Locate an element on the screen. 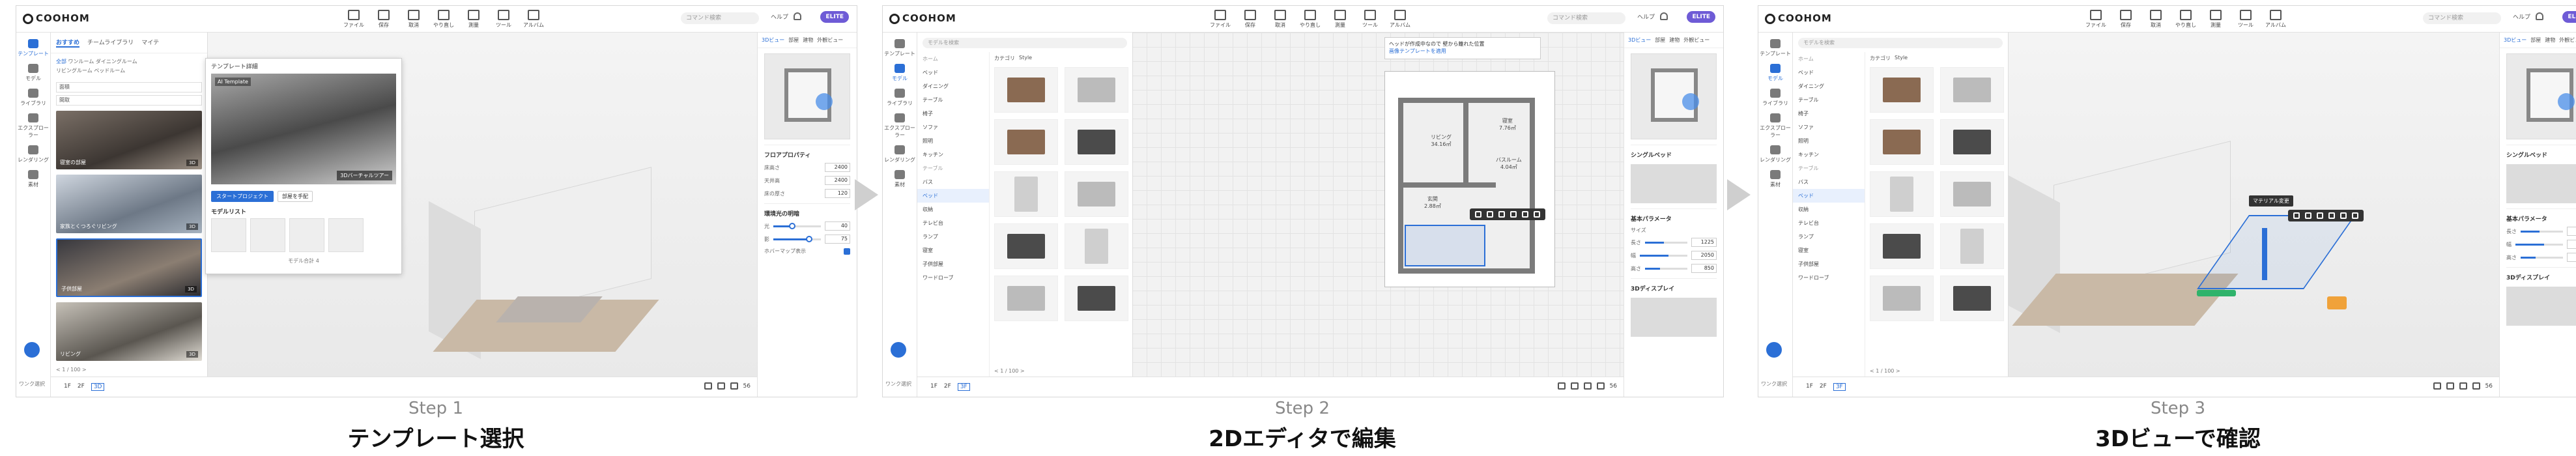 This screenshot has height=456, width=2576. category-item: ホーム is located at coordinates (953, 59).